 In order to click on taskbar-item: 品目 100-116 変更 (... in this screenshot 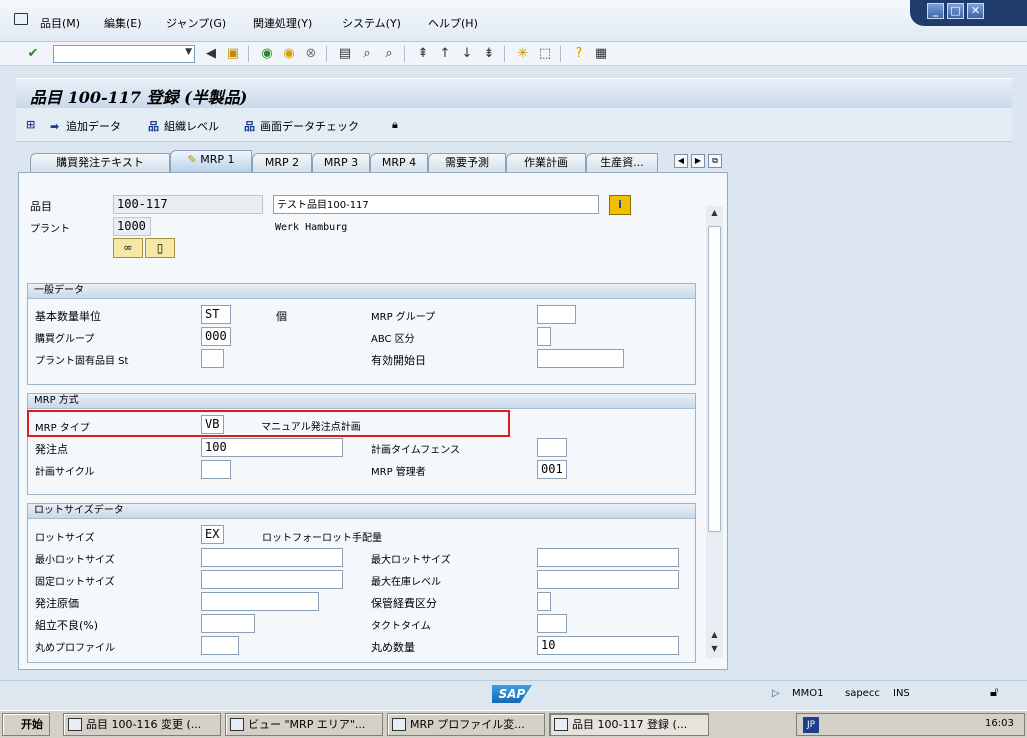, I will do `click(142, 724)`.